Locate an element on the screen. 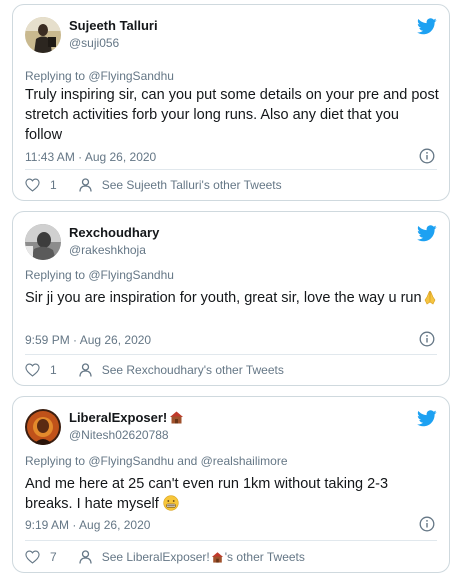  other-tweets-prefix: See LiberalExposer! is located at coordinates (156, 557).